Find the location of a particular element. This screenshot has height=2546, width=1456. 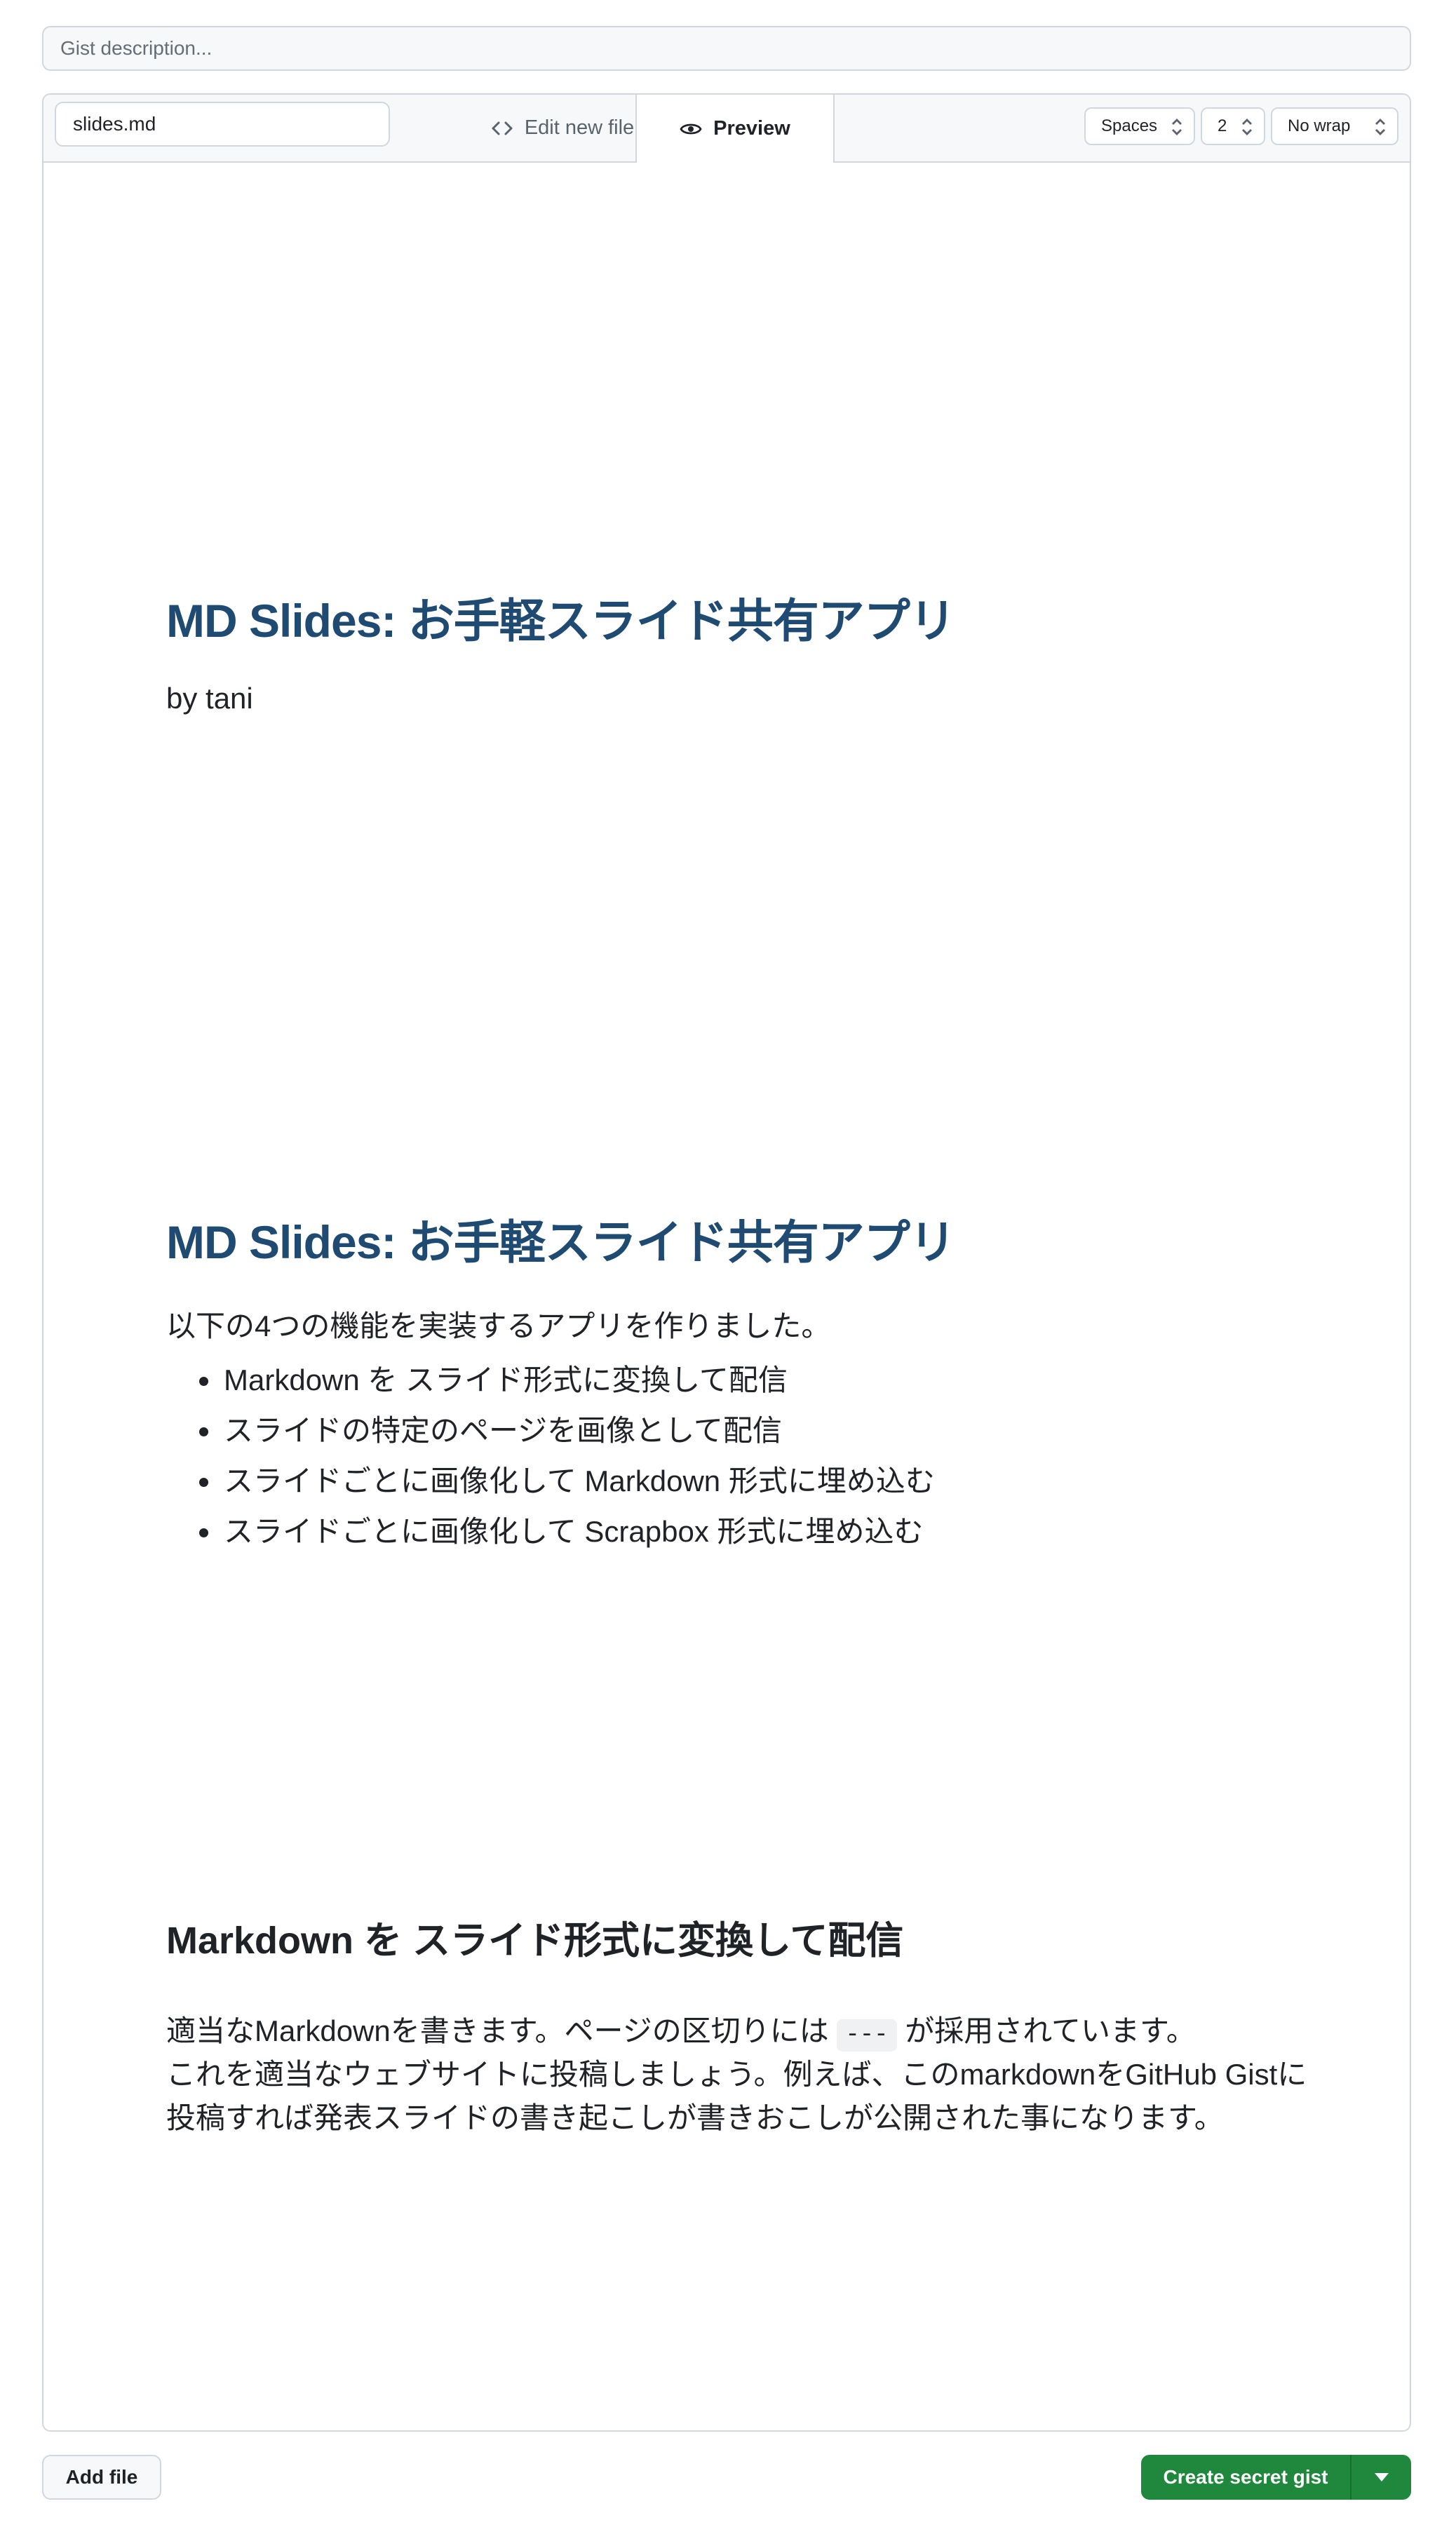

list-item: スライドごとに画像化して Scrapbox 形式に埋め込む is located at coordinates (550, 1532).